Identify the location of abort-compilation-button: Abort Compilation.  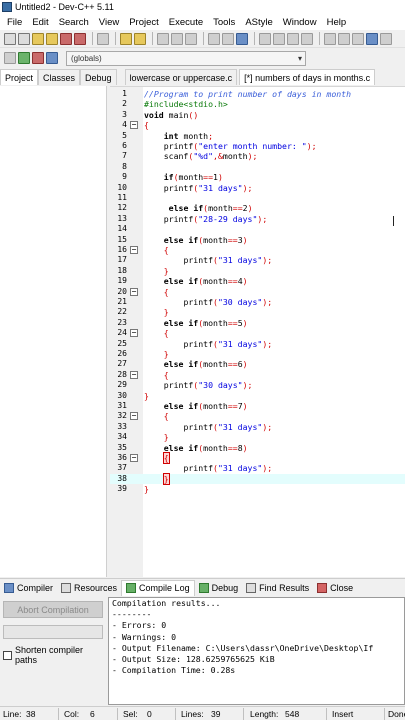
(53, 609).